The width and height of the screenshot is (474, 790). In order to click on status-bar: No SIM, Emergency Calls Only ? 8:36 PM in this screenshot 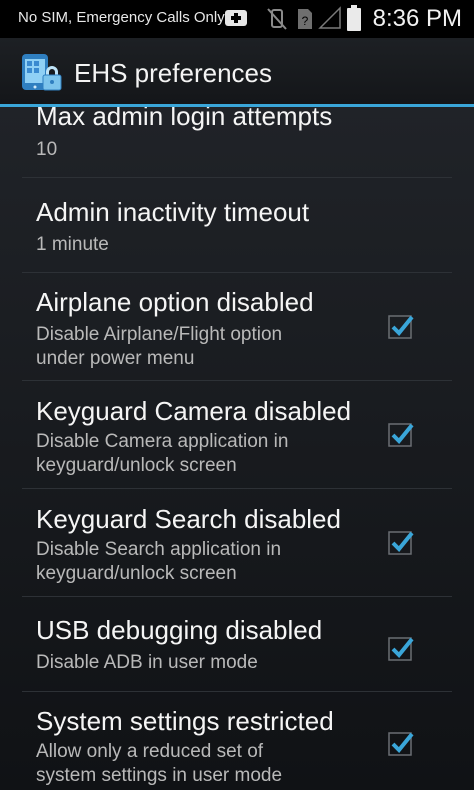, I will do `click(237, 19)`.